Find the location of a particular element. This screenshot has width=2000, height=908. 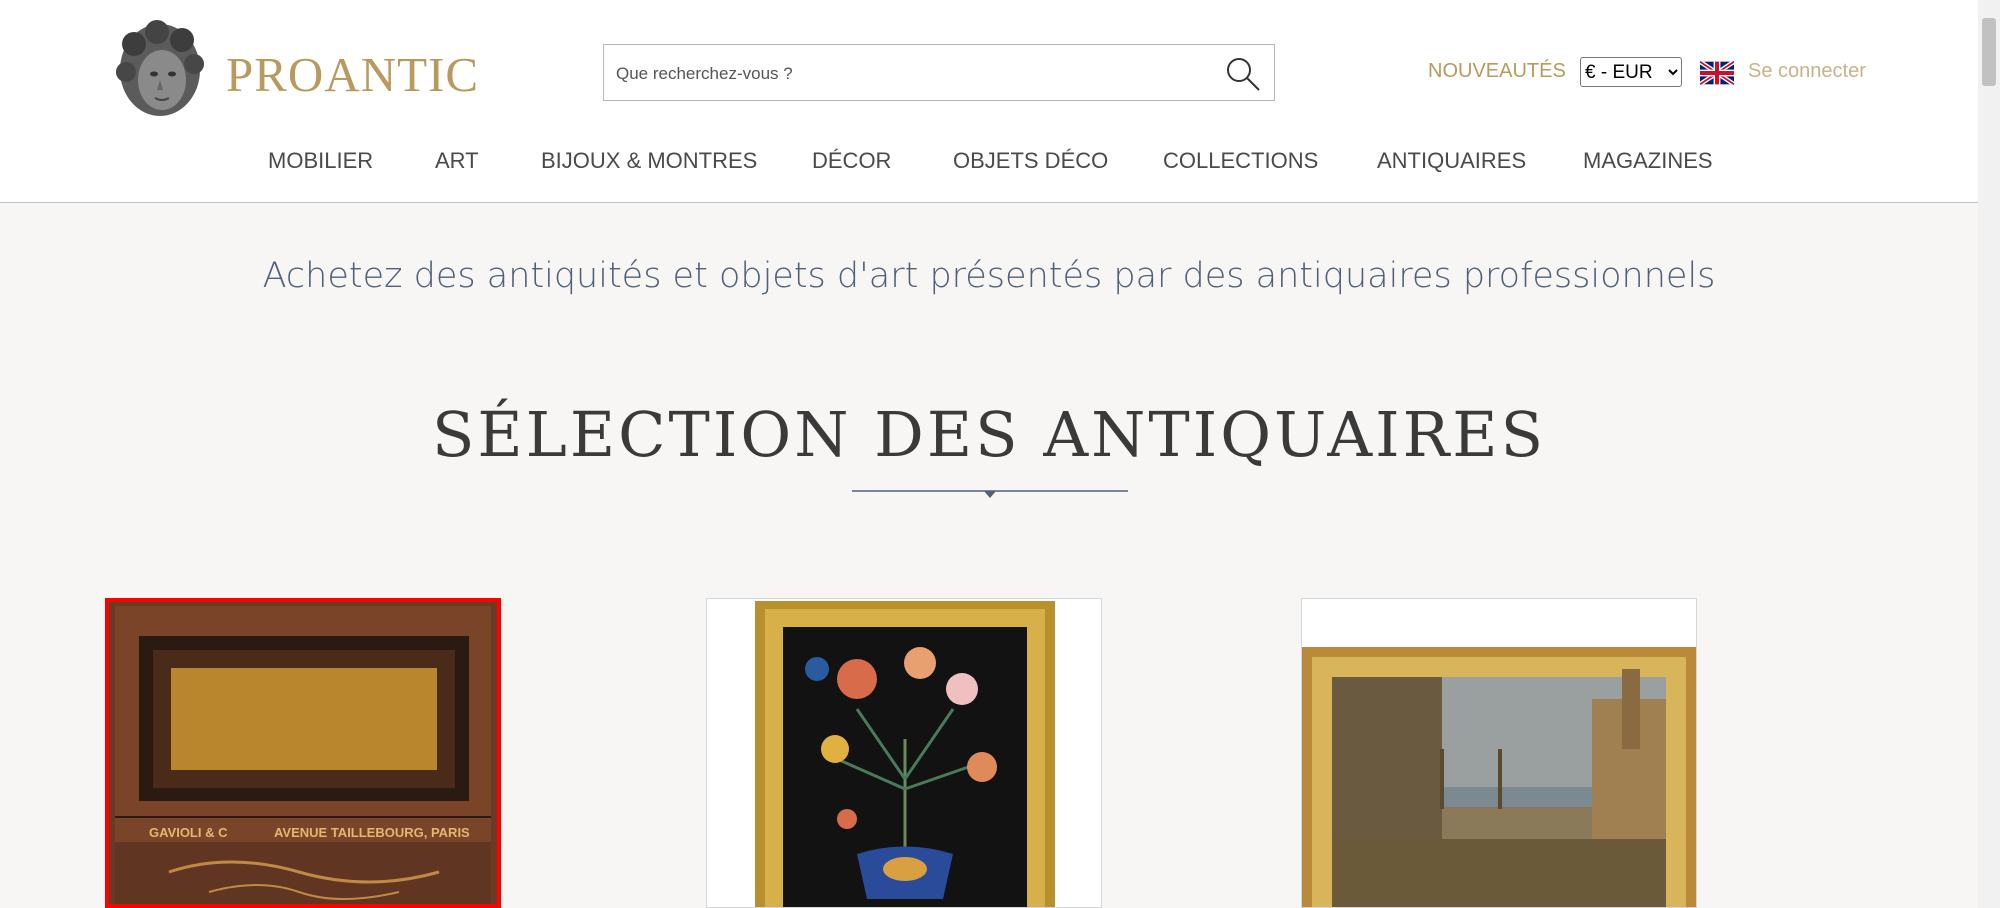

nav-item-collections: COLLECTIONS is located at coordinates (1240, 161).